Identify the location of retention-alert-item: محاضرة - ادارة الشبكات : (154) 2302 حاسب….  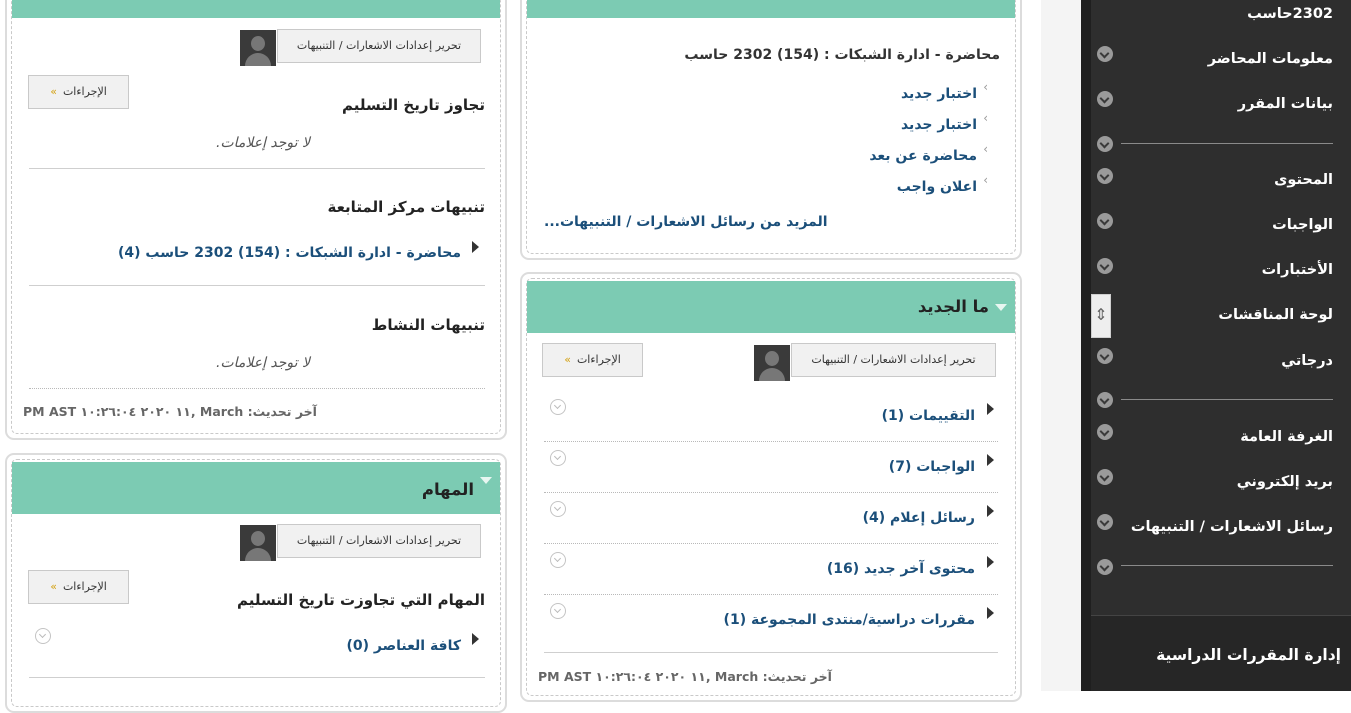
(289, 253).